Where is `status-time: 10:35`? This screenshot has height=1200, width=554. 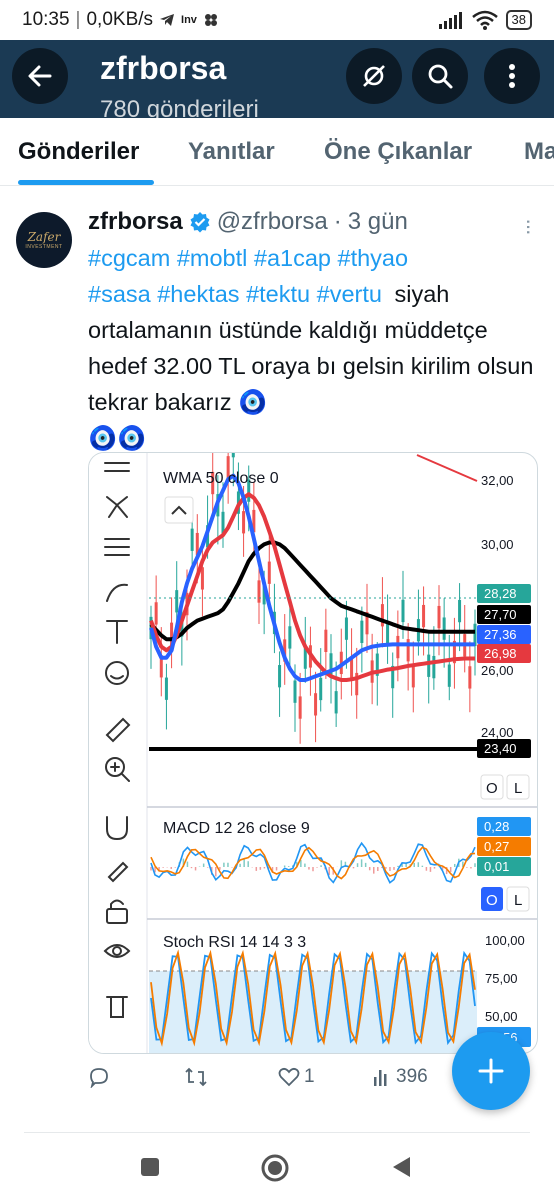
status-time: 10:35 is located at coordinates (46, 19).